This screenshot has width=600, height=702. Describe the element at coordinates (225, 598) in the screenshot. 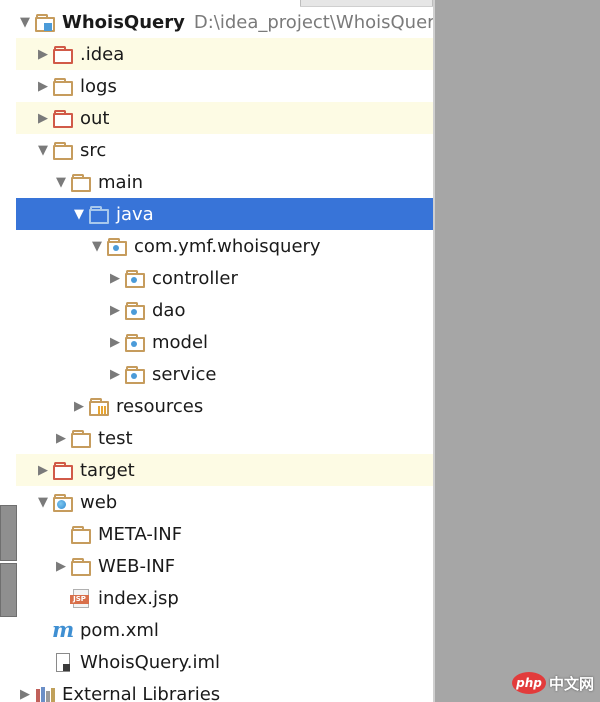

I see `tree-item-index-jsp: JSP index.jsp` at that location.